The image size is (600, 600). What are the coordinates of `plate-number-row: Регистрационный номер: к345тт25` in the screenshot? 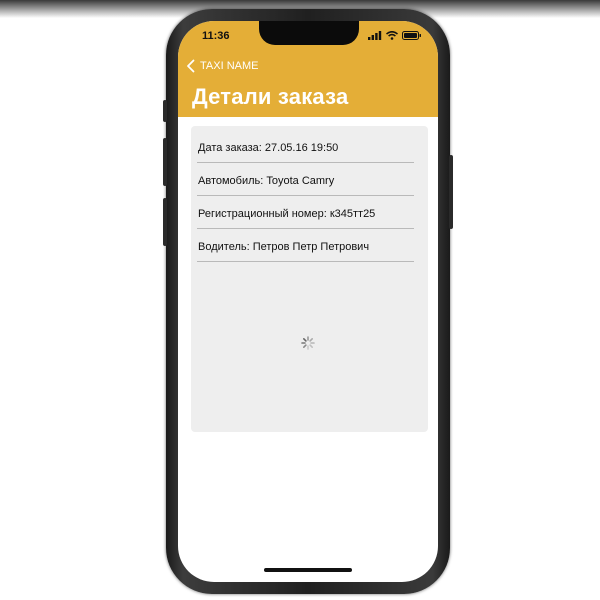 It's located at (305, 212).